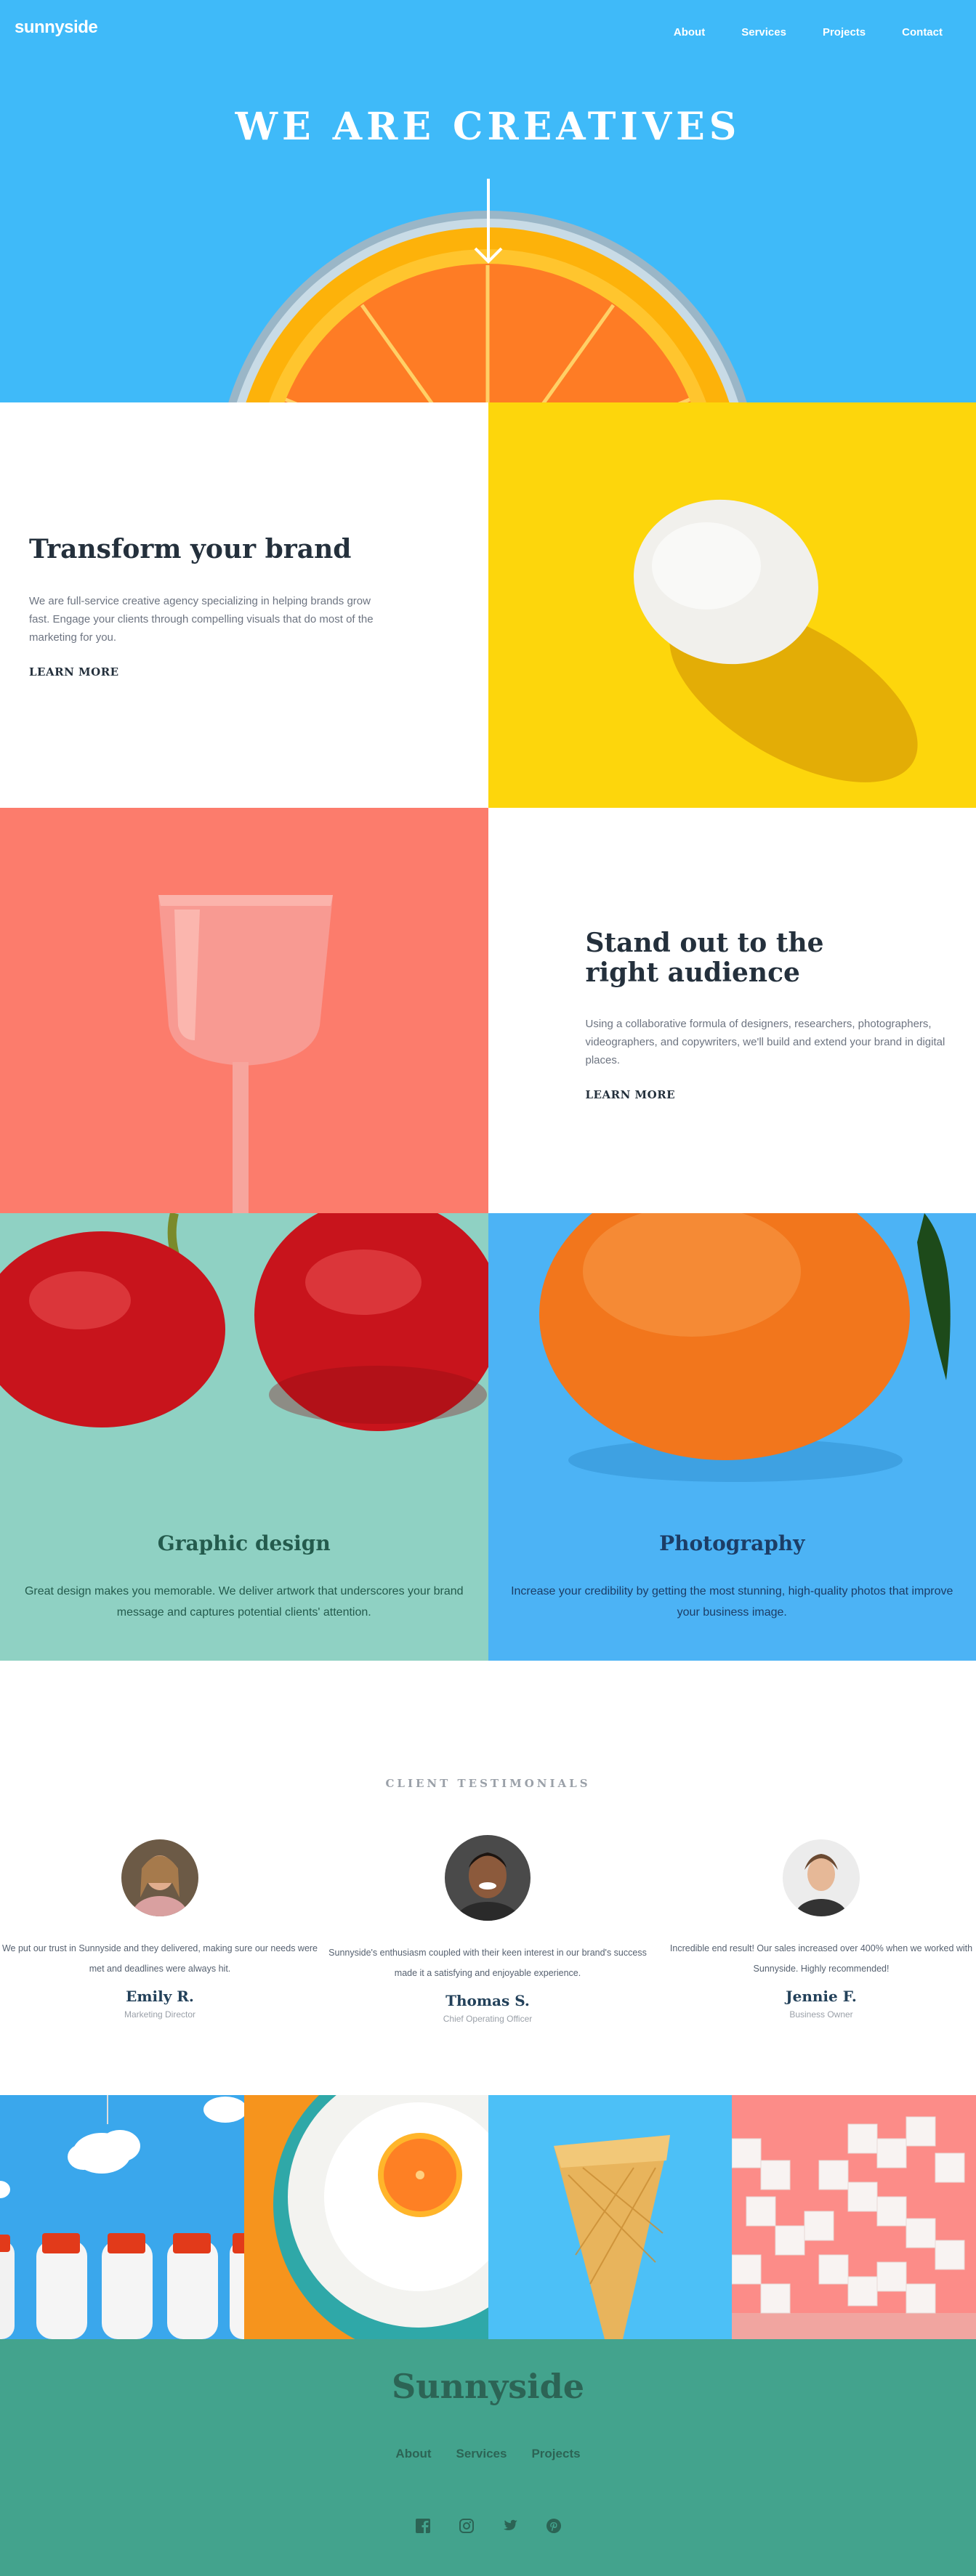  Describe the element at coordinates (244, 1543) in the screenshot. I see `graphic-design-title: Graphic design` at that location.